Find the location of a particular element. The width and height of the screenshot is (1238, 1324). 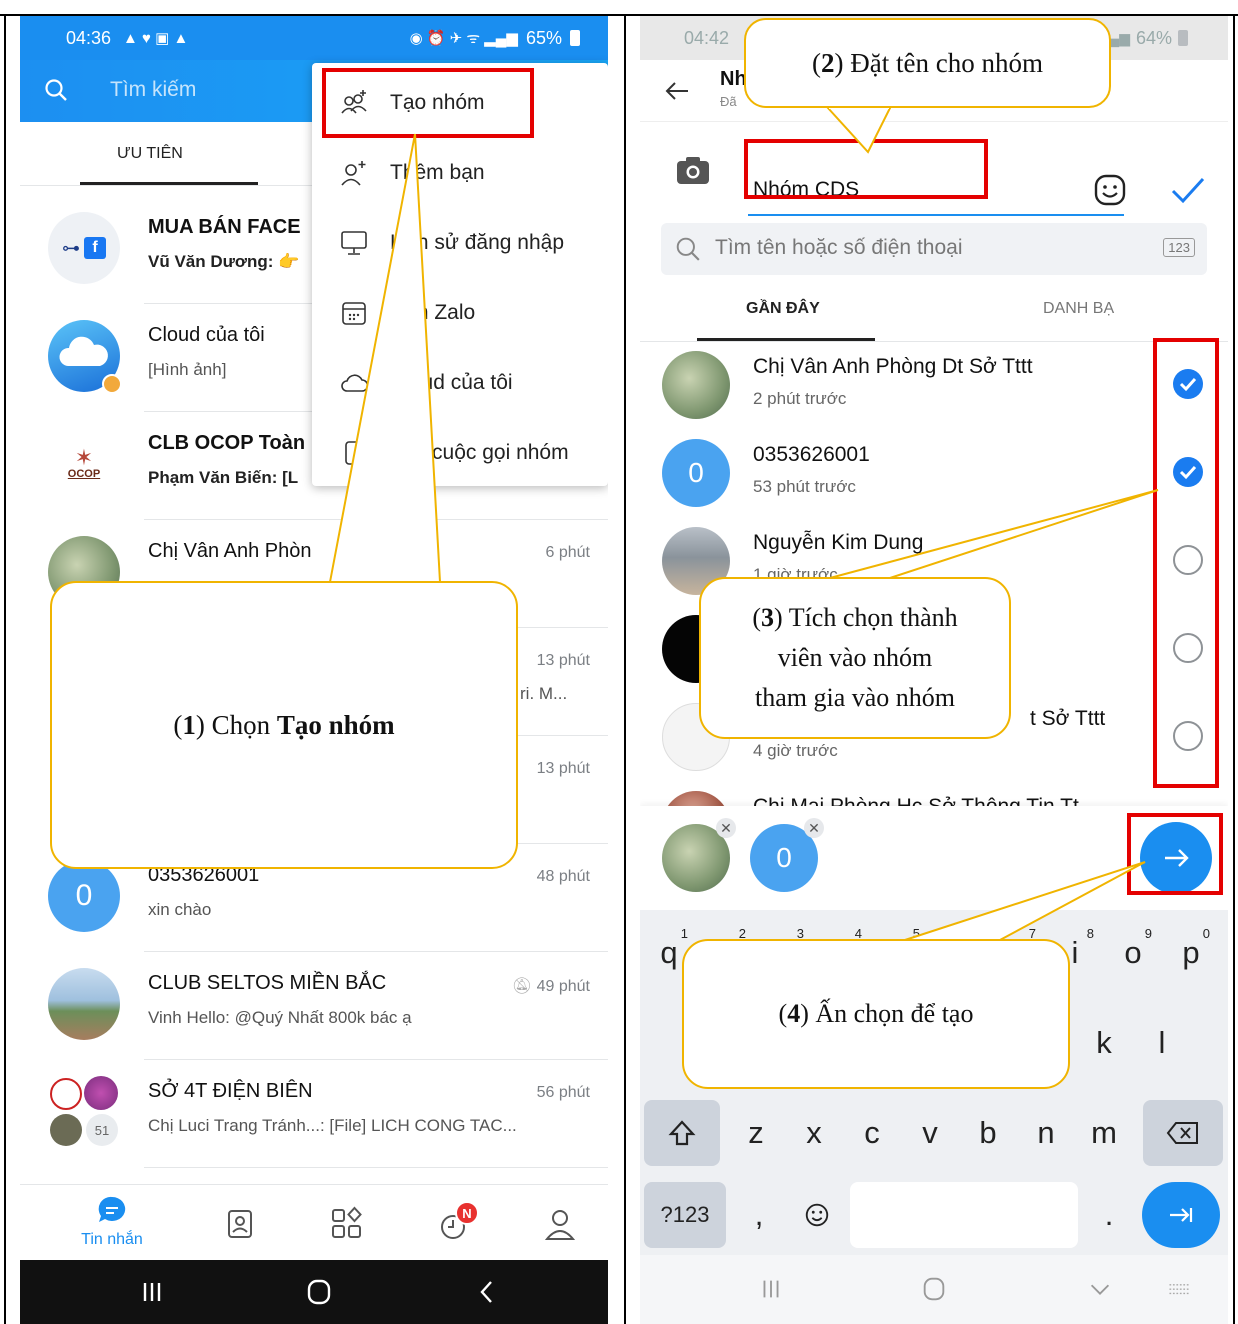

number-avatar: 0 is located at coordinates (696, 473).